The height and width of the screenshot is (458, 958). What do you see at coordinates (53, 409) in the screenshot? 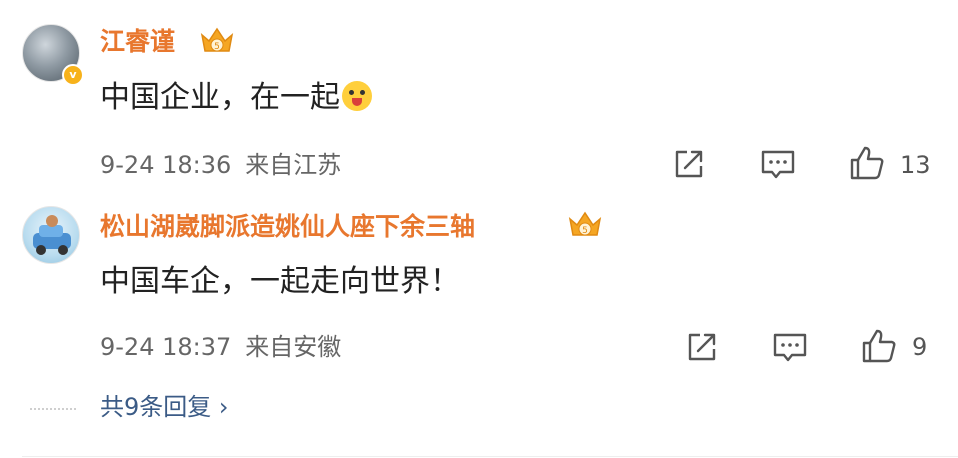
I see `replies-dotted-line` at bounding box center [53, 409].